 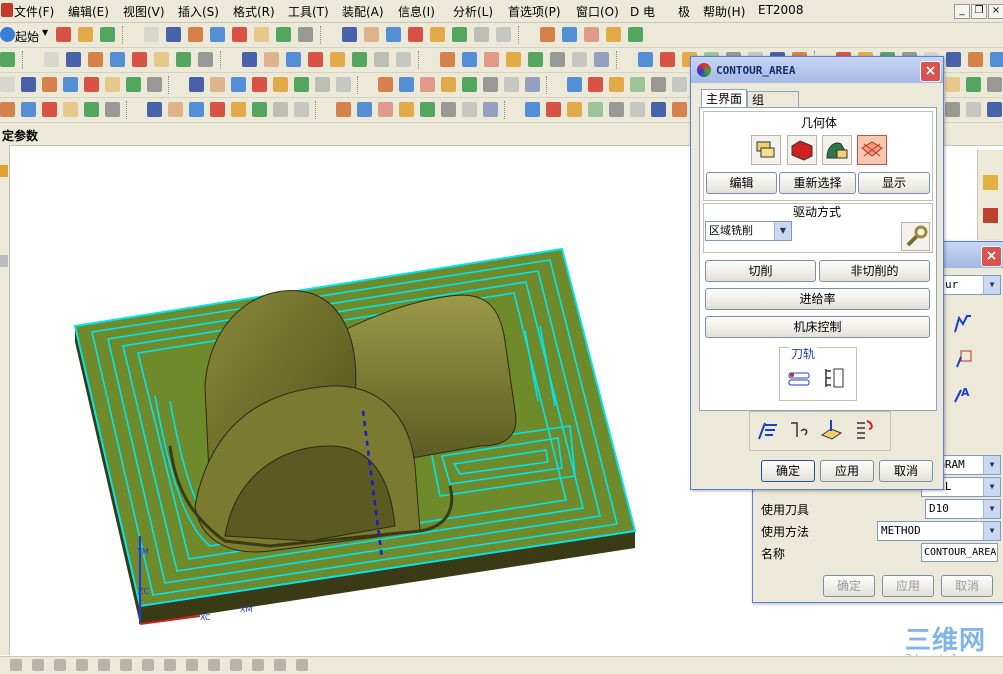 What do you see at coordinates (963, 394) in the screenshot?
I see `operation-subtype-icon: A` at bounding box center [963, 394].